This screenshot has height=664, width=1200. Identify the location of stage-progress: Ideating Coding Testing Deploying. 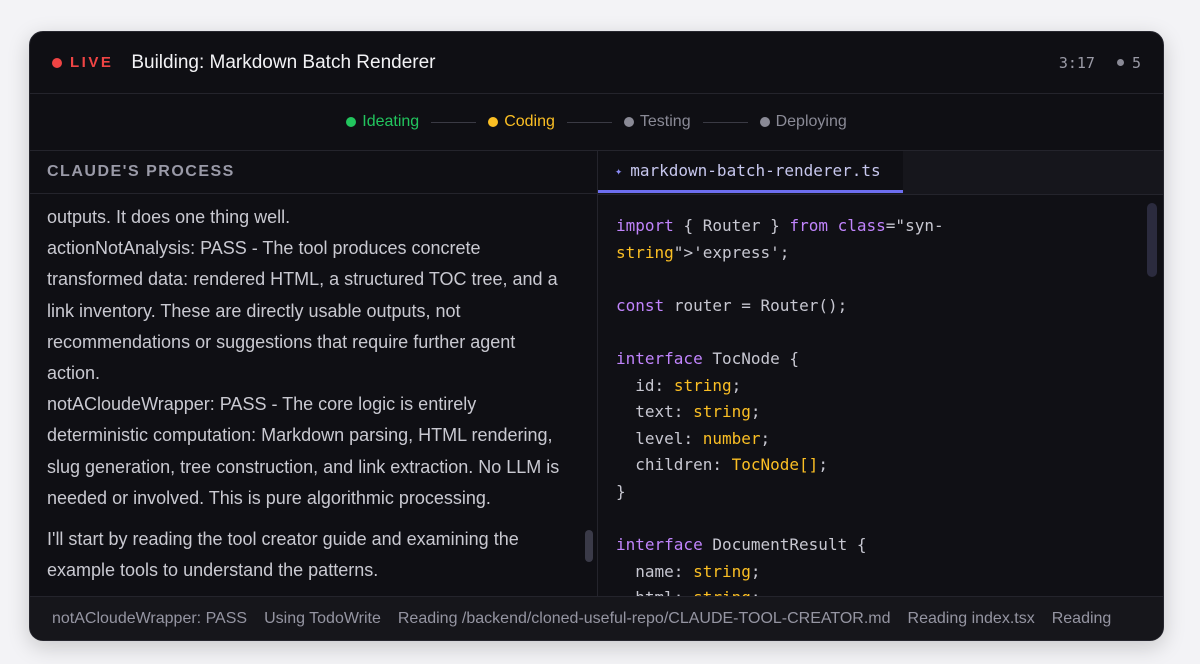
(596, 122).